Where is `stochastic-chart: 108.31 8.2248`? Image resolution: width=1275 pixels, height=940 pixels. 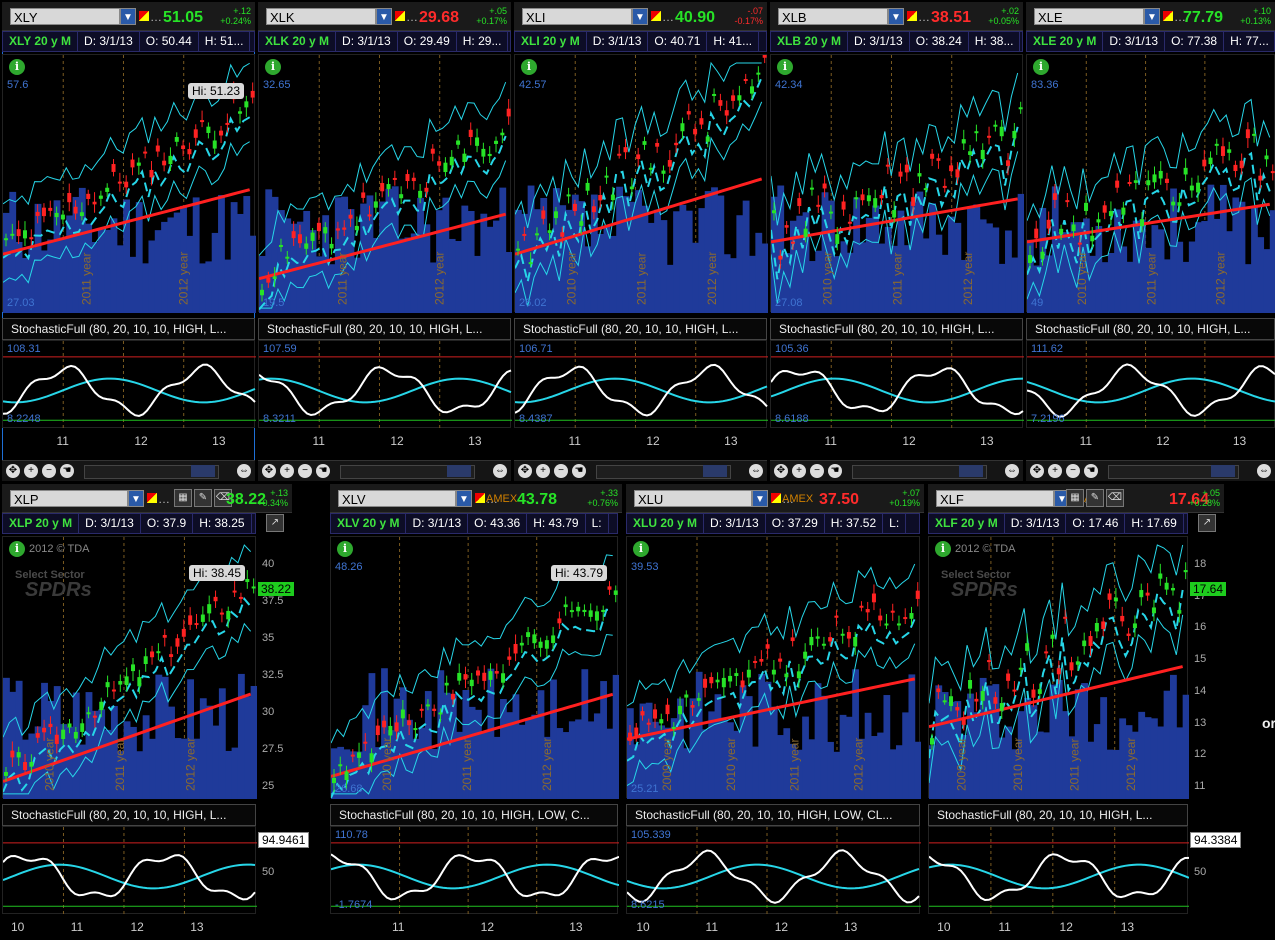 stochastic-chart: 108.31 8.2248 is located at coordinates (129, 384).